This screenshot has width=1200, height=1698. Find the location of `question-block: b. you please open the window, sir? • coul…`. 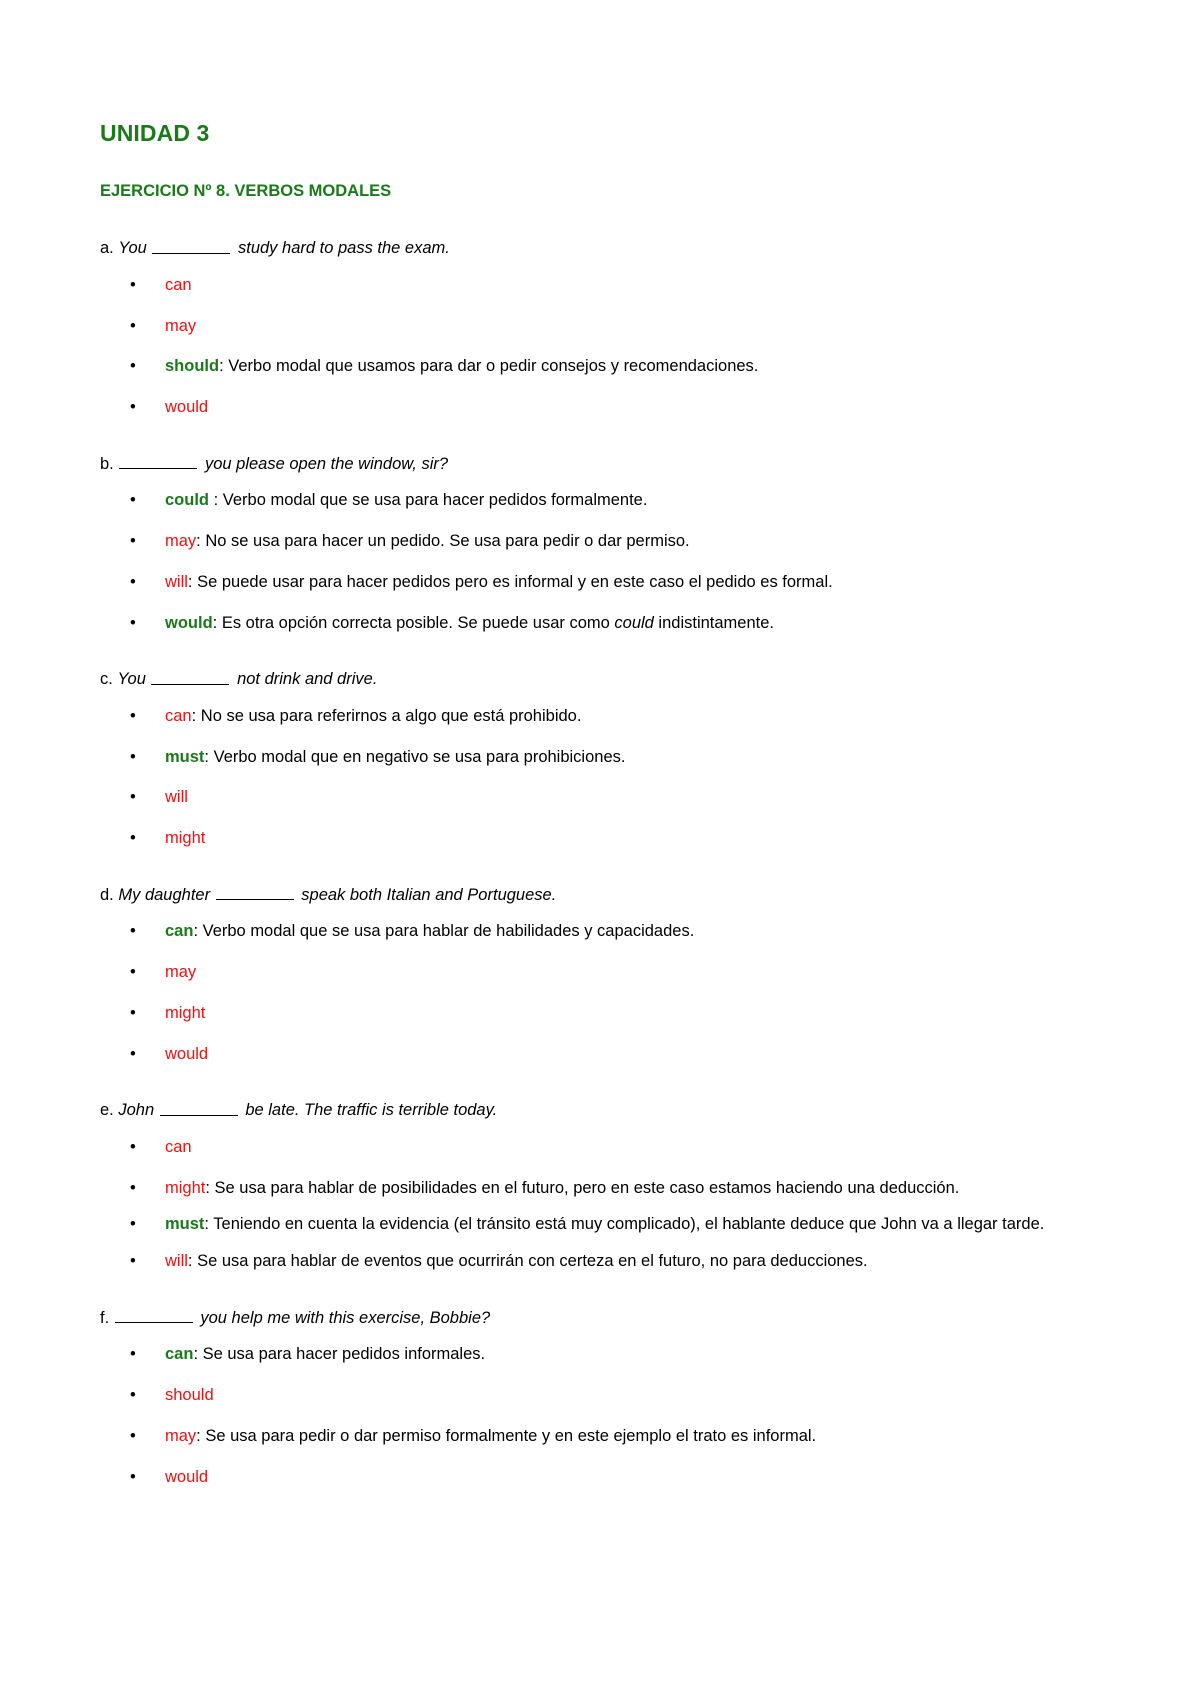

question-block: b. you please open the window, sir? • coul… is located at coordinates (600, 544).